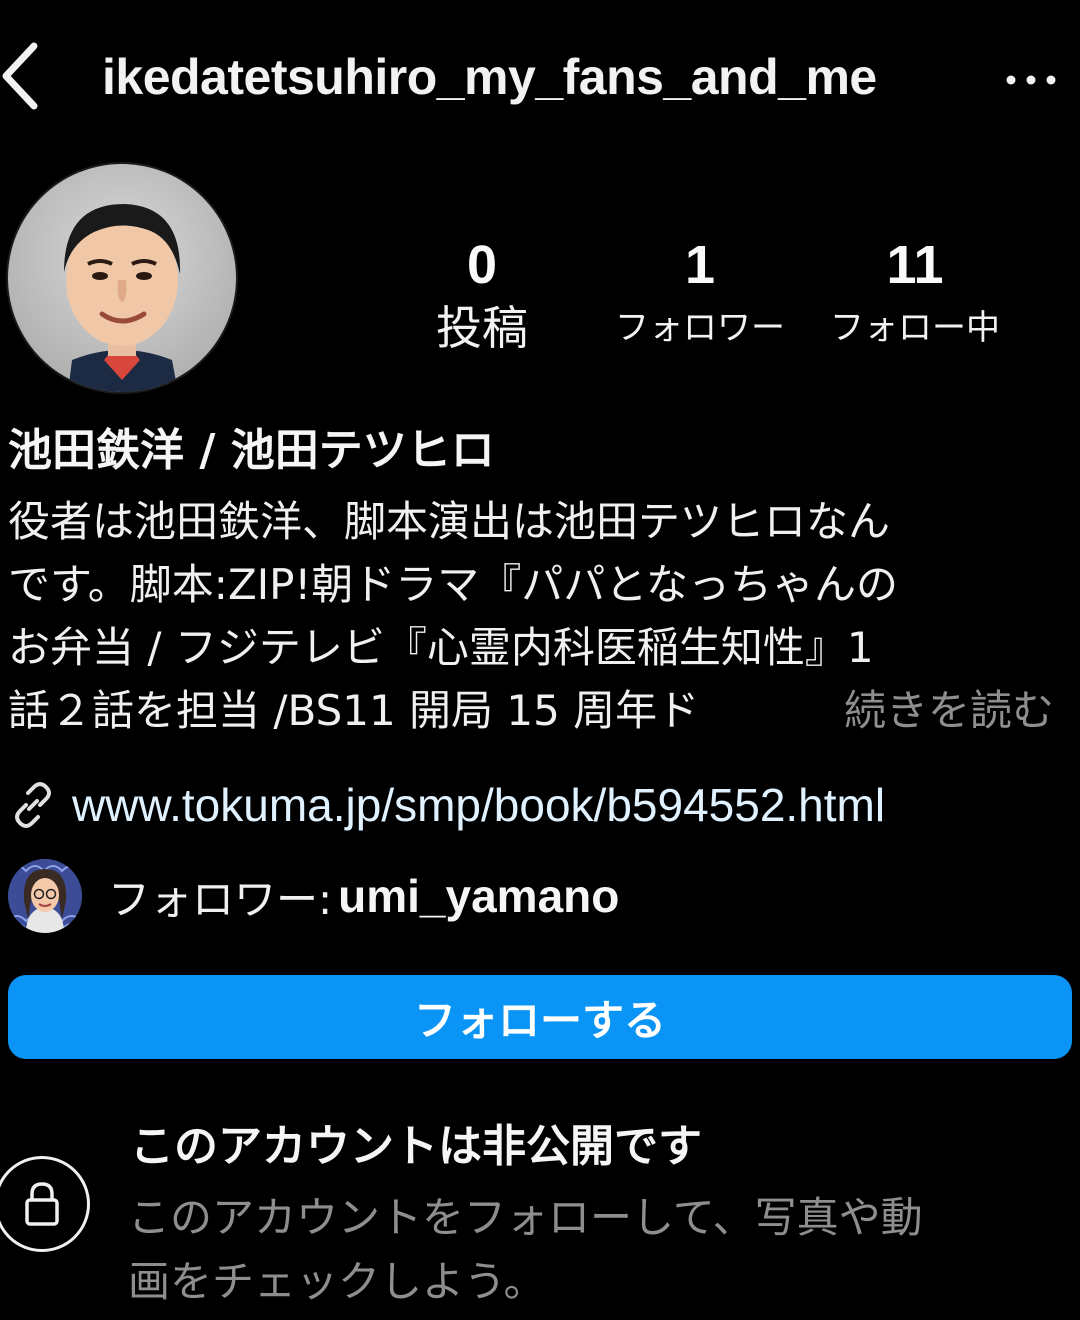  Describe the element at coordinates (540, 1017) in the screenshot. I see `follow-button: フォローする` at that location.